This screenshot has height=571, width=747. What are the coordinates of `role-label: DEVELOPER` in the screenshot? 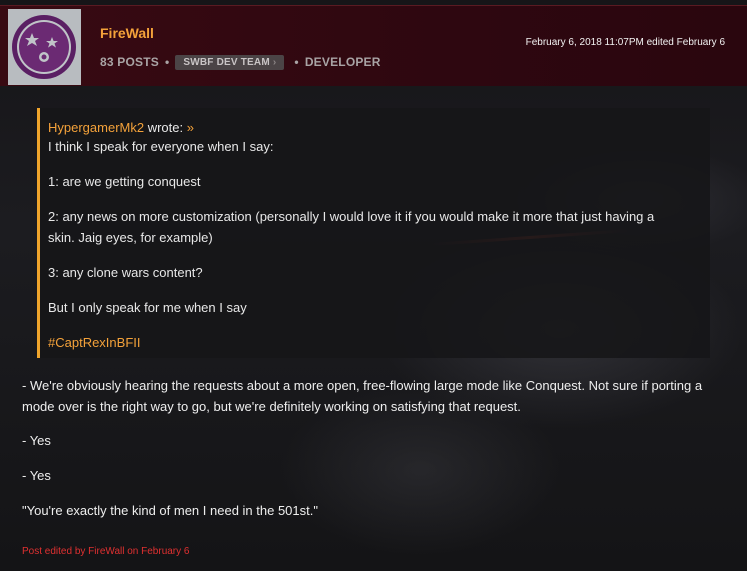 It's located at (342, 62).